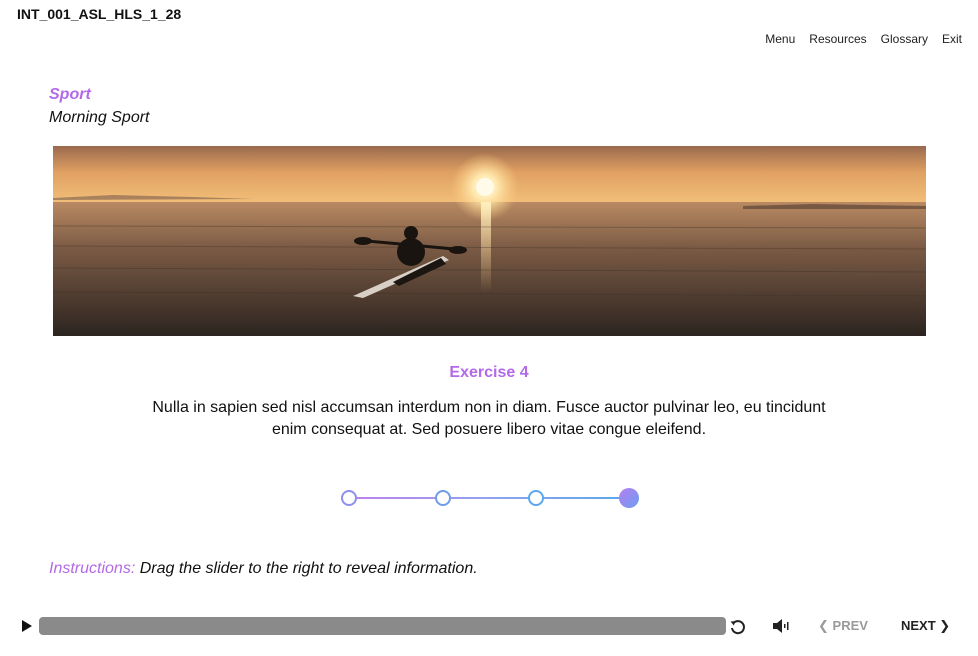  I want to click on reveal-slider, so click(490, 498).